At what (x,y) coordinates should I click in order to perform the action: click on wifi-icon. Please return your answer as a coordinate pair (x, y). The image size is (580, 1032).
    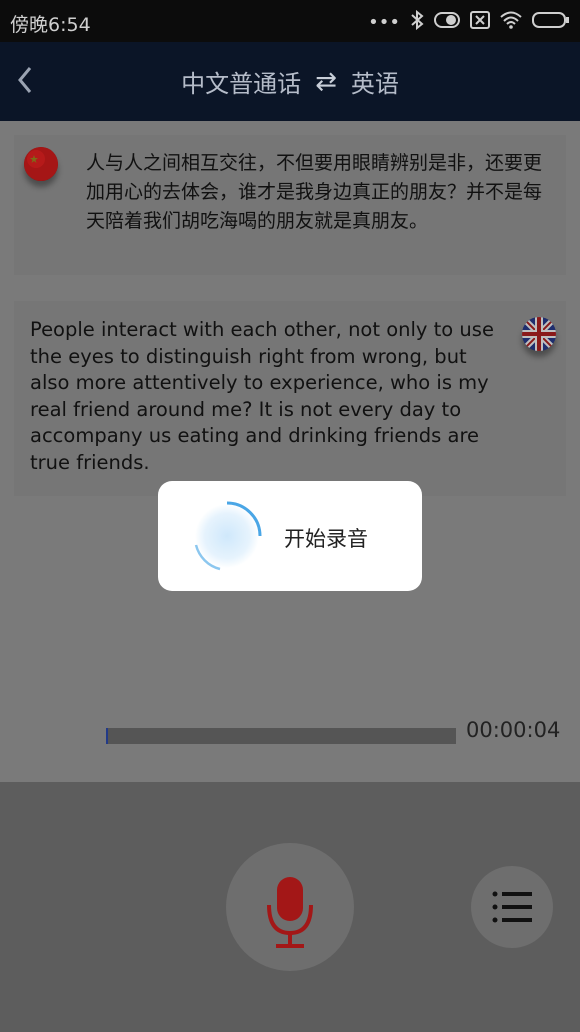
    Looking at the image, I should click on (511, 22).